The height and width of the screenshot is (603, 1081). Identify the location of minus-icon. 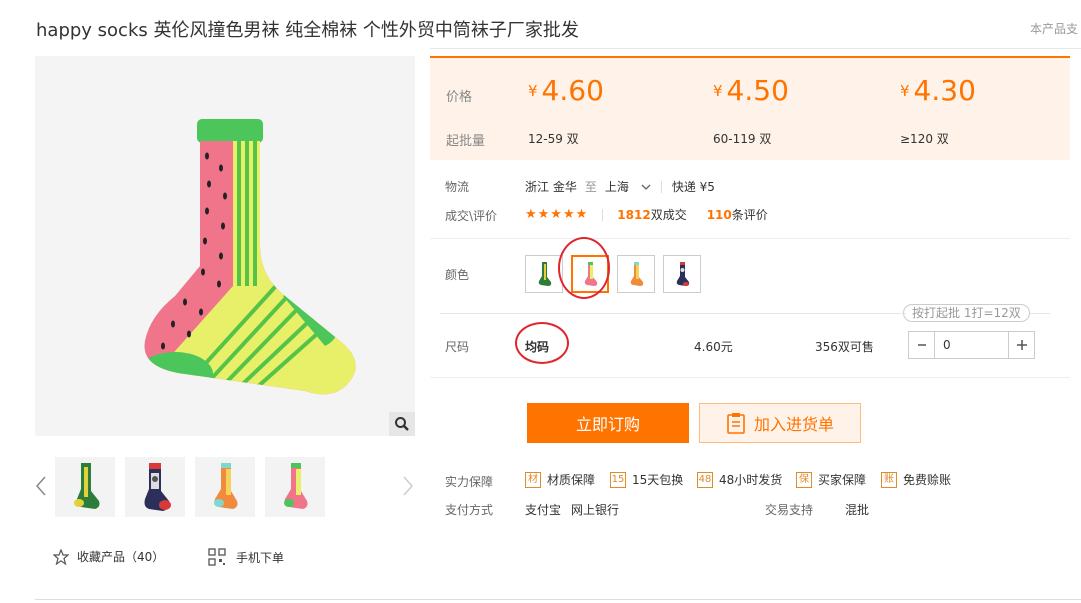
(921, 345).